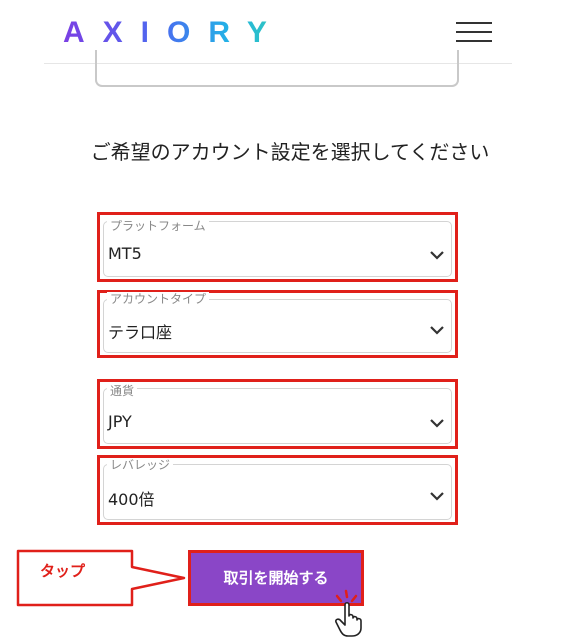 The image size is (582, 641). What do you see at coordinates (474, 32) in the screenshot?
I see `hamburger-menu-icon` at bounding box center [474, 32].